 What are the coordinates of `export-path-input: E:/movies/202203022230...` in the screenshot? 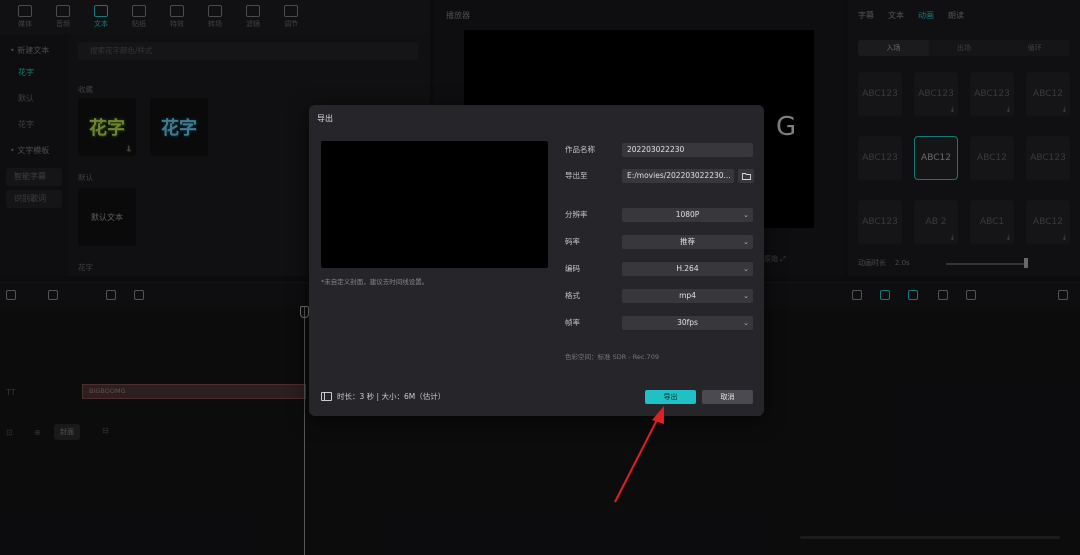 It's located at (678, 176).